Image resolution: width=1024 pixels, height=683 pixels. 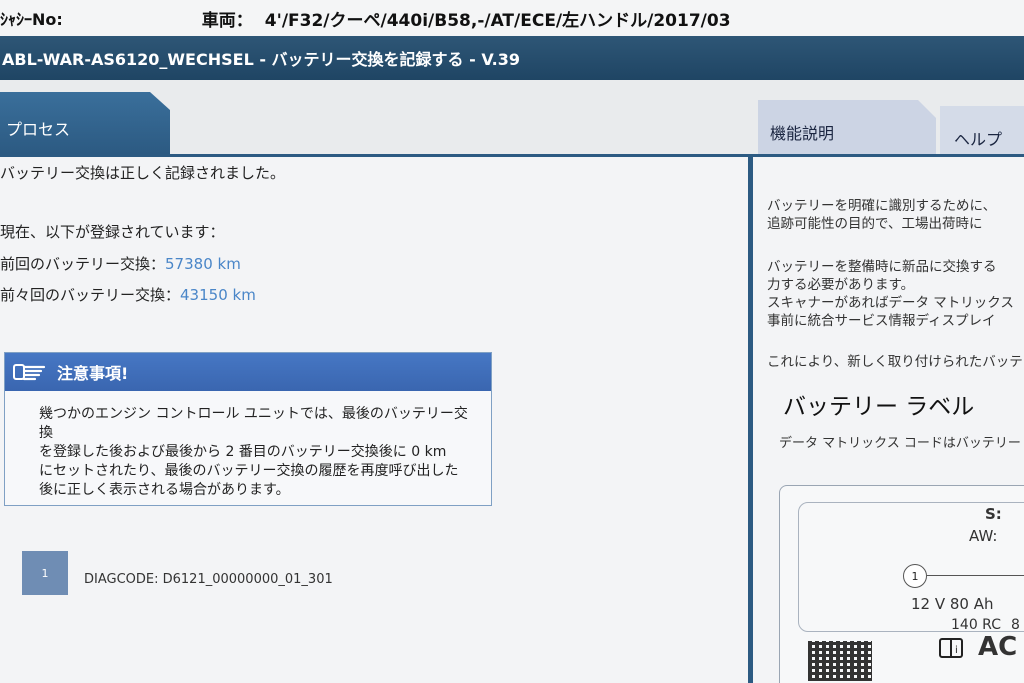 I want to click on label-spec-rc: 140 RC, so click(x=976, y=625).